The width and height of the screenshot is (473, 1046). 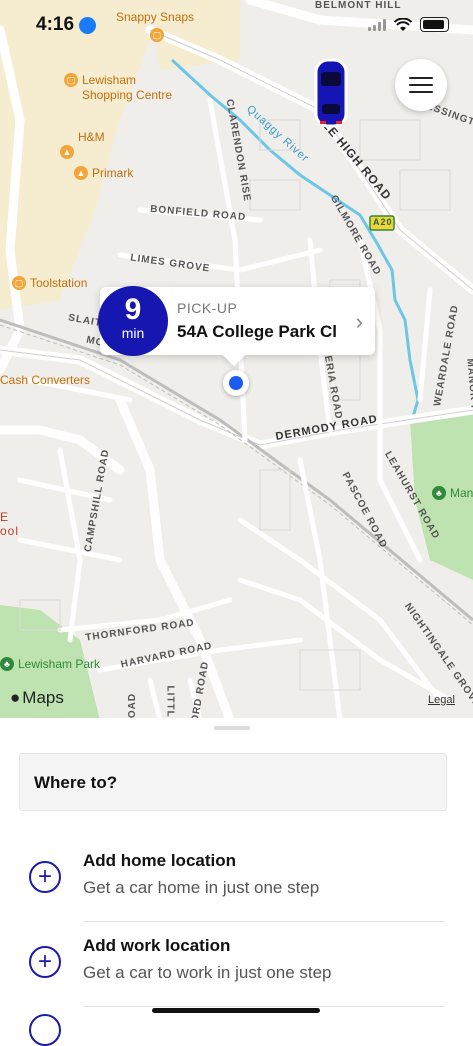 I want to click on poi-cash-converters-label: Cash Converters, so click(x=45, y=380).